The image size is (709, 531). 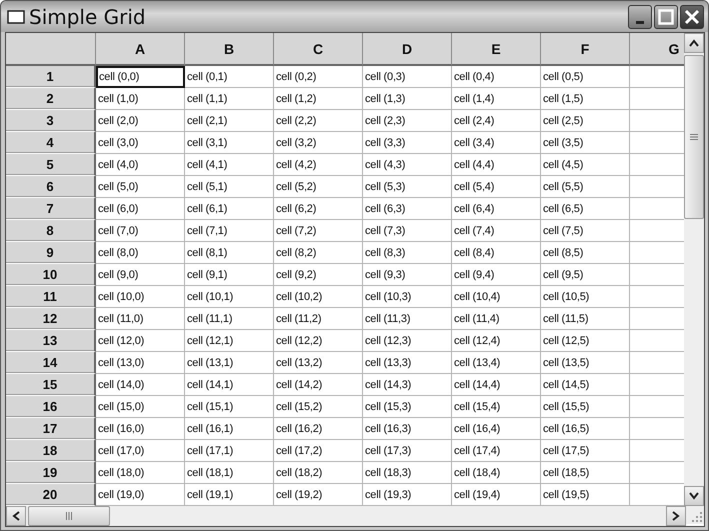 I want to click on table-cell: cell (8,2), so click(x=318, y=253).